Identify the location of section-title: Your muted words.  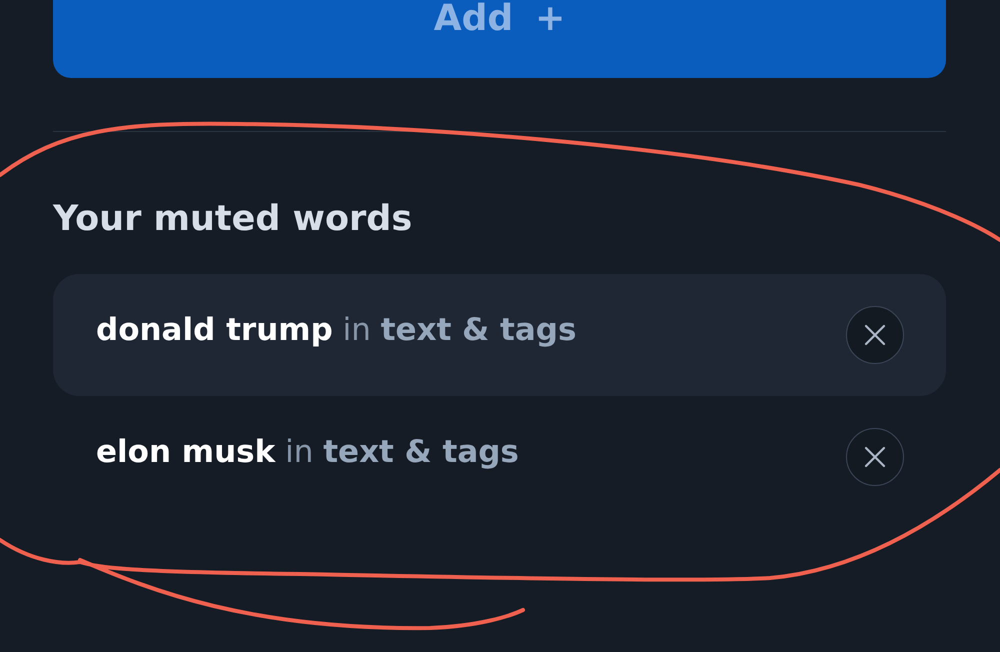
(233, 219).